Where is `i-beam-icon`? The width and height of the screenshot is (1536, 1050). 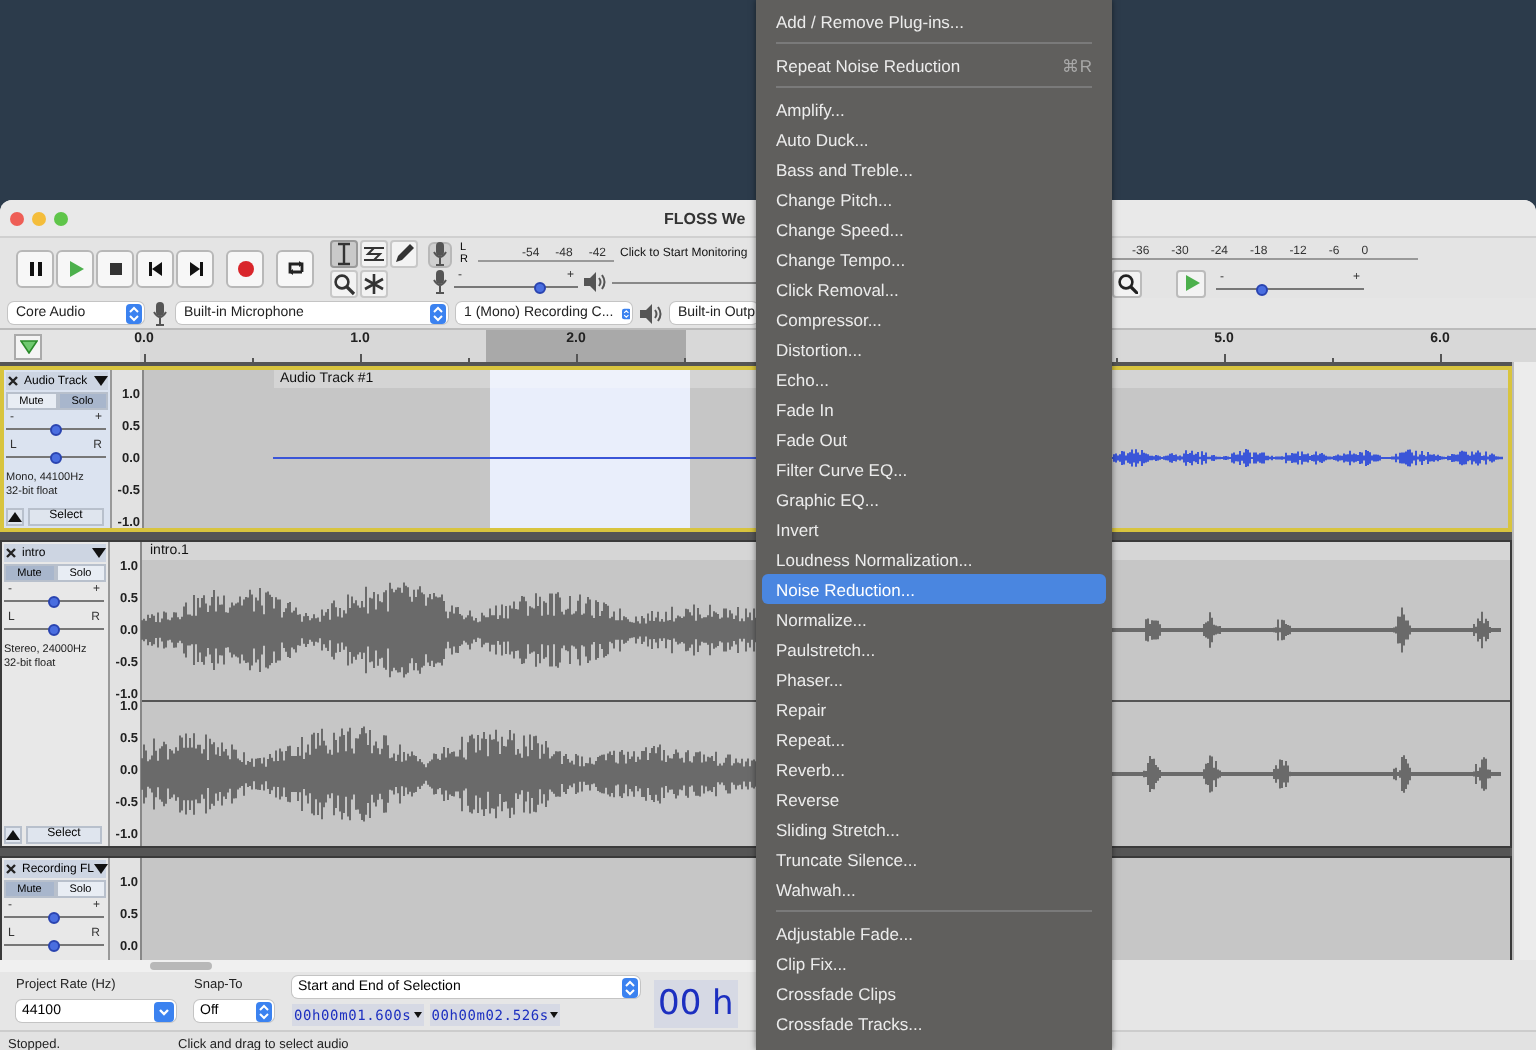
i-beam-icon is located at coordinates (344, 253).